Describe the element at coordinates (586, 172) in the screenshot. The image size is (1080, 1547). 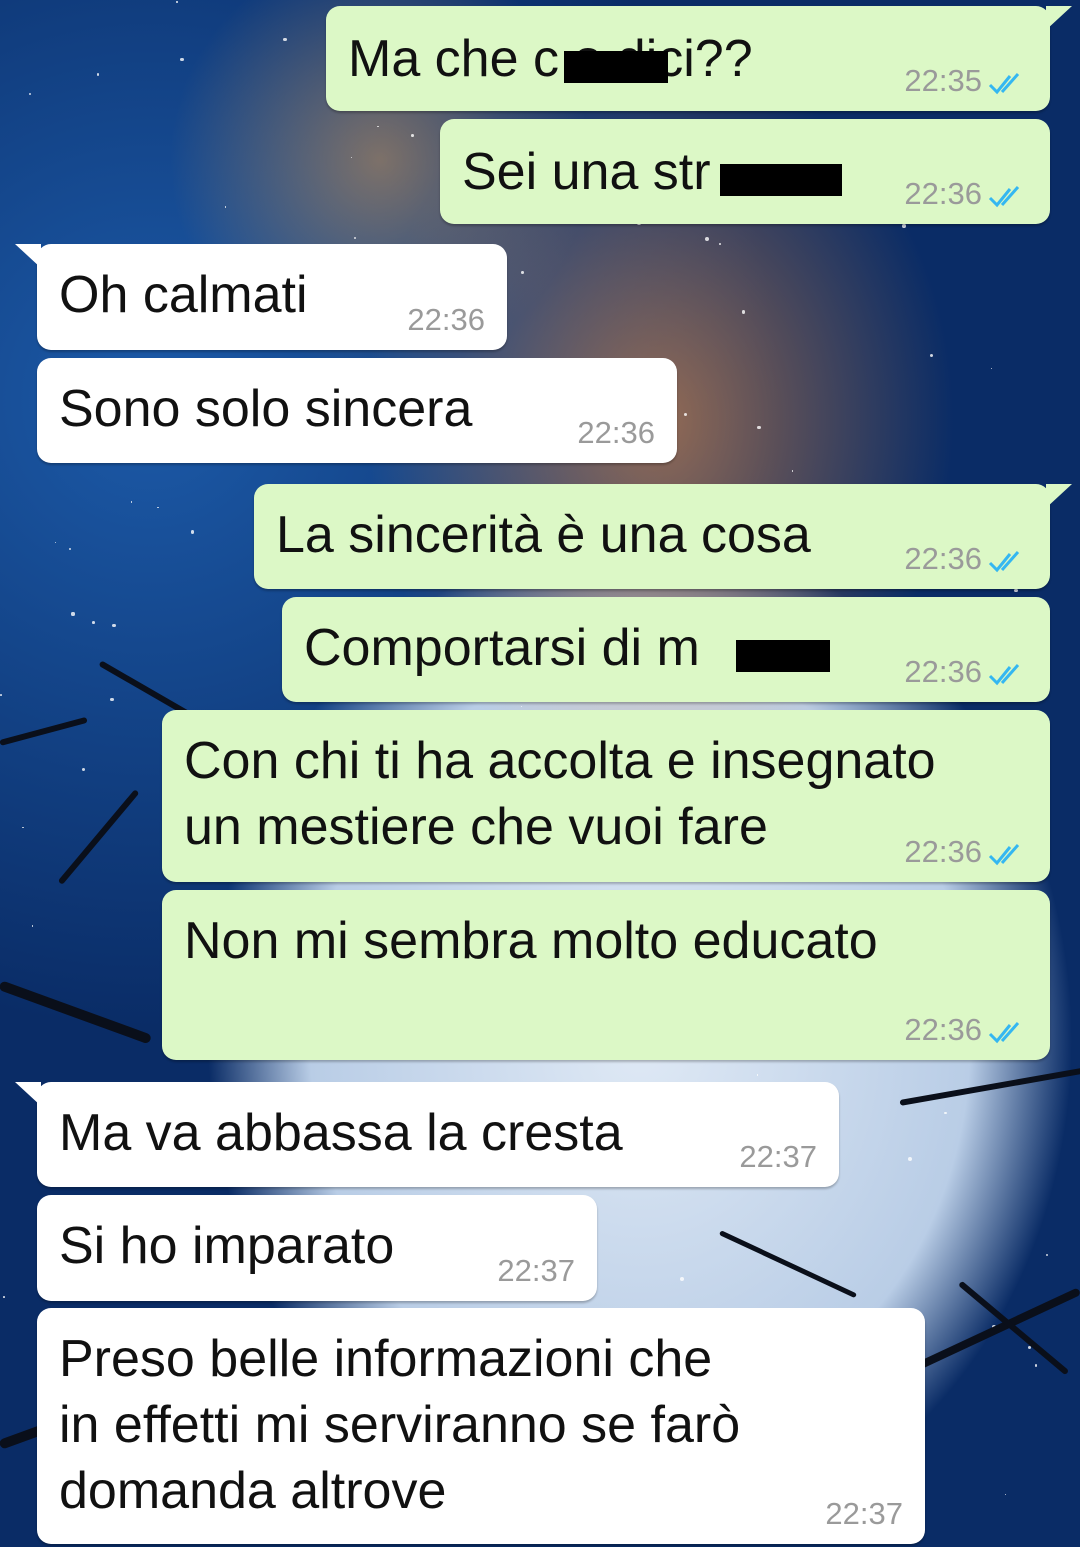
I see `message-text: Sei una str` at that location.